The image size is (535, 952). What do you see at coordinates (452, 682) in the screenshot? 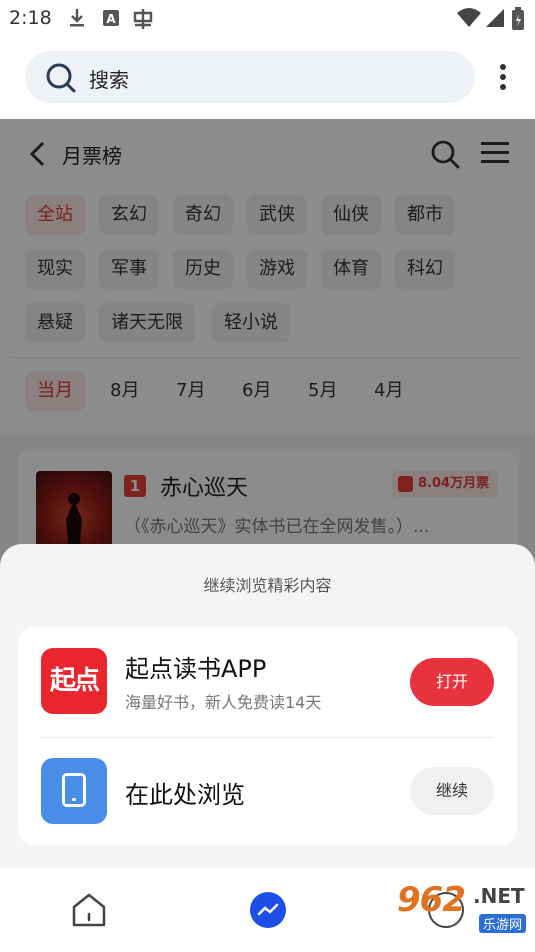
I see `open-app-button: 打开` at bounding box center [452, 682].